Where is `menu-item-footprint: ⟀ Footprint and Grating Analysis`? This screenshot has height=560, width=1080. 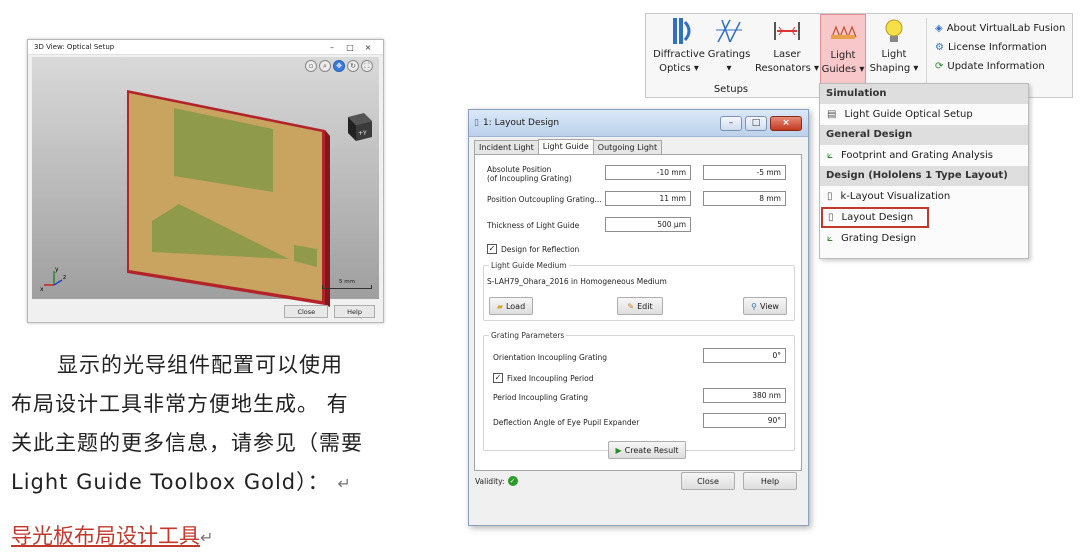 menu-item-footprint: ⟀ Footprint and Grating Analysis is located at coordinates (924, 155).